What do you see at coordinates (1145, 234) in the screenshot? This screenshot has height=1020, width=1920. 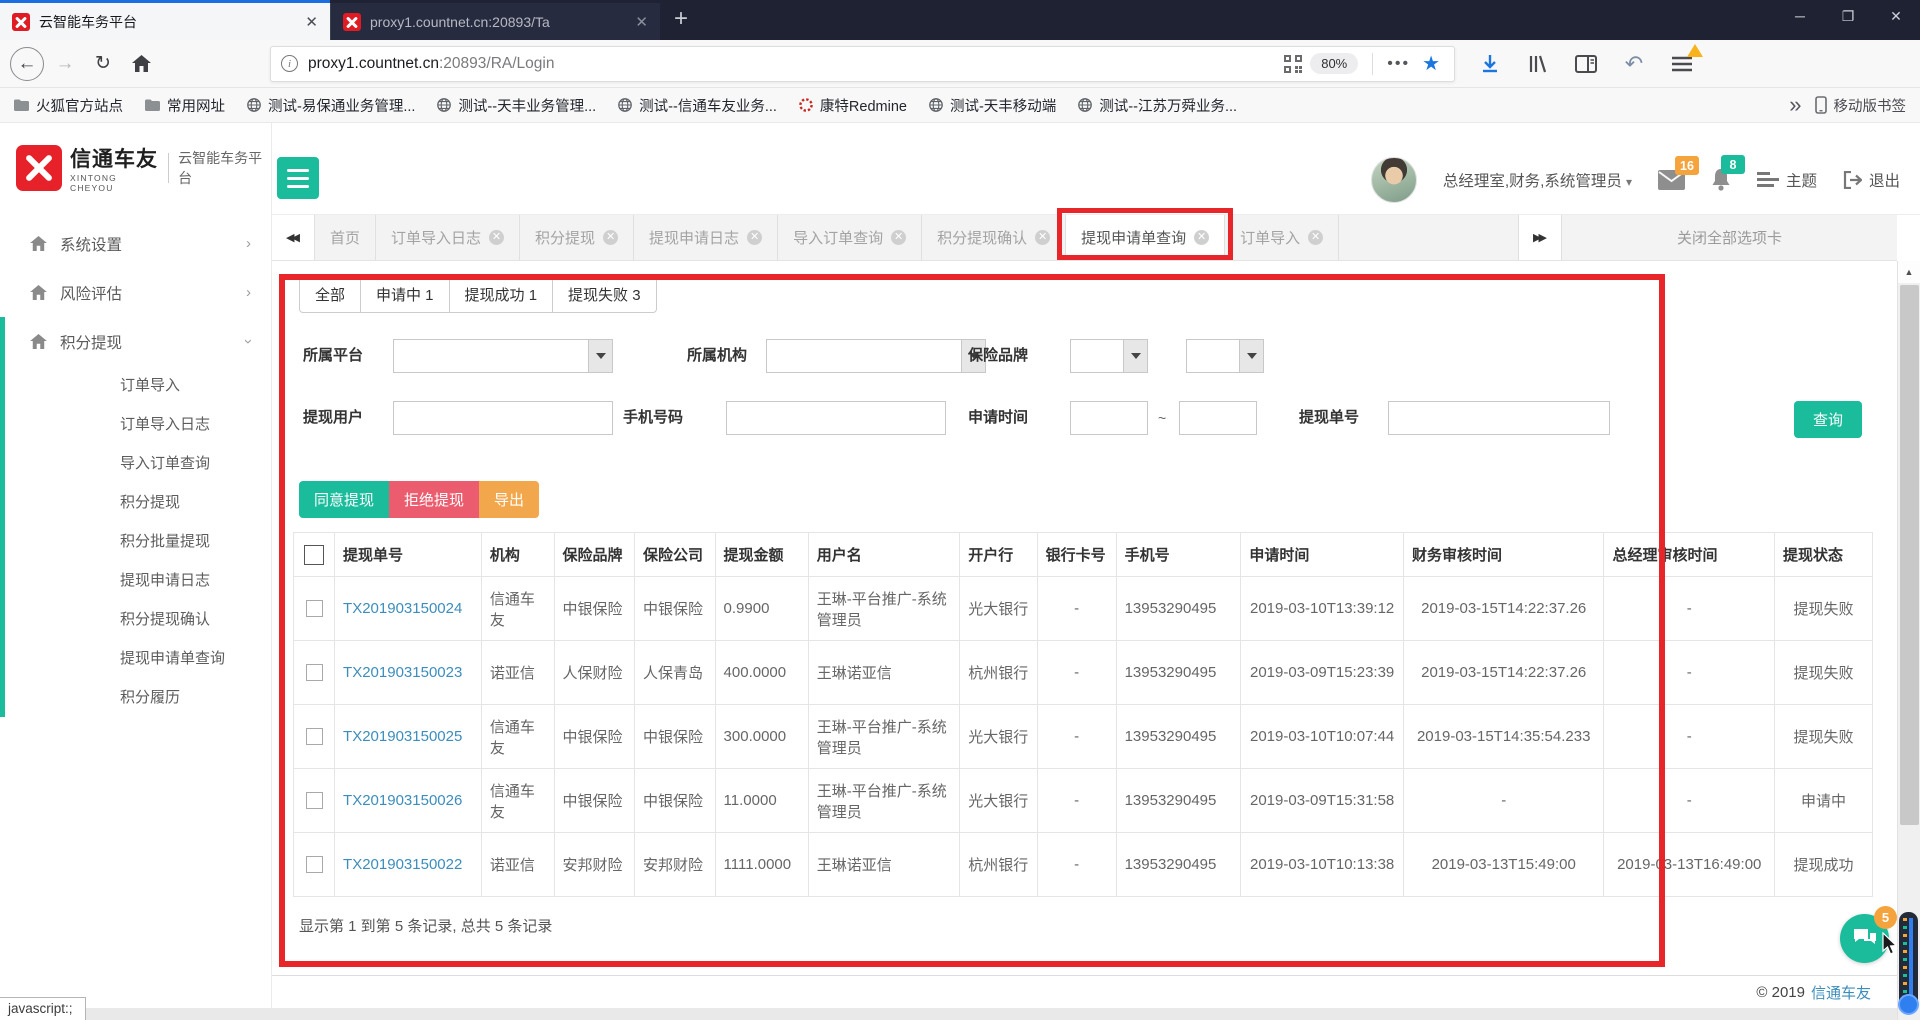 I see `workspace-tab-active: 提现申请单查询 ✕` at bounding box center [1145, 234].